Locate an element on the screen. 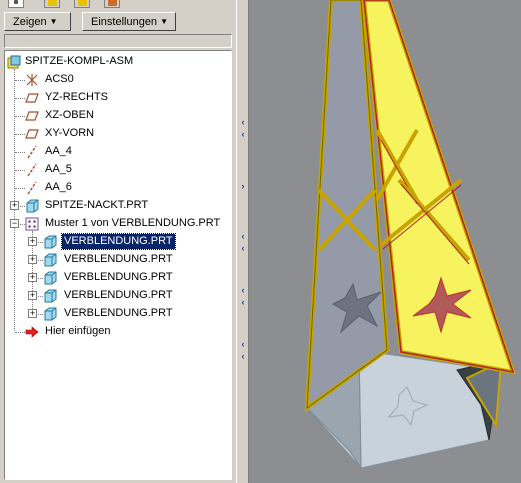  tree-item-label: YZ-RECHTS is located at coordinates (76, 97).